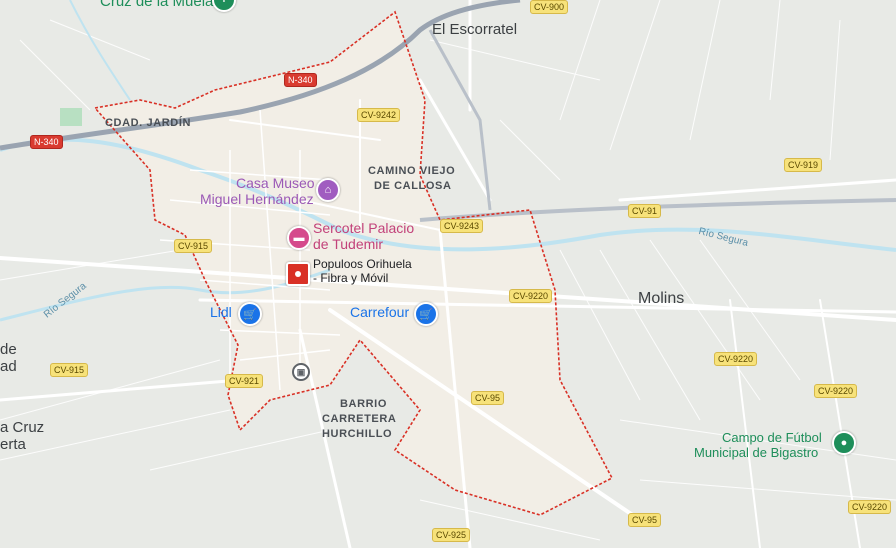 The height and width of the screenshot is (548, 896). What do you see at coordinates (357, 434) in the screenshot?
I see `neighborhood-barrio-line3: HURCHILLO` at bounding box center [357, 434].